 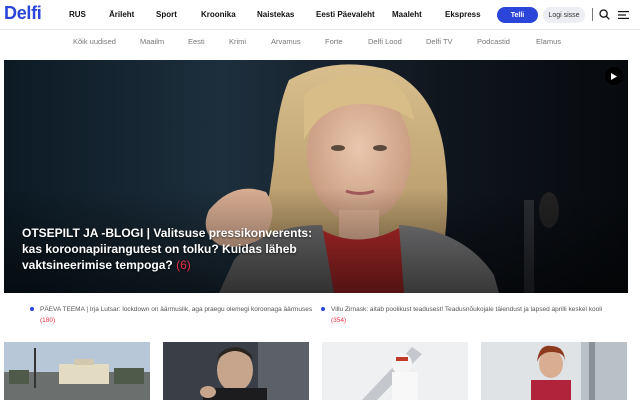 I want to click on login-button: Logi sisse, so click(x=564, y=15).